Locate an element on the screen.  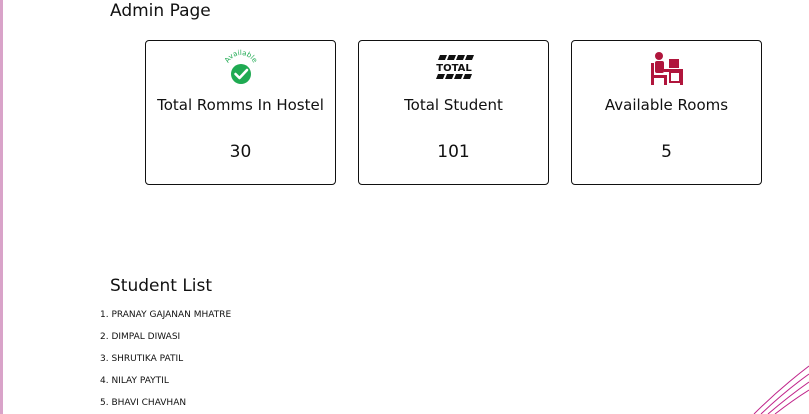
decorative-lines-icon is located at coordinates (781, 389).